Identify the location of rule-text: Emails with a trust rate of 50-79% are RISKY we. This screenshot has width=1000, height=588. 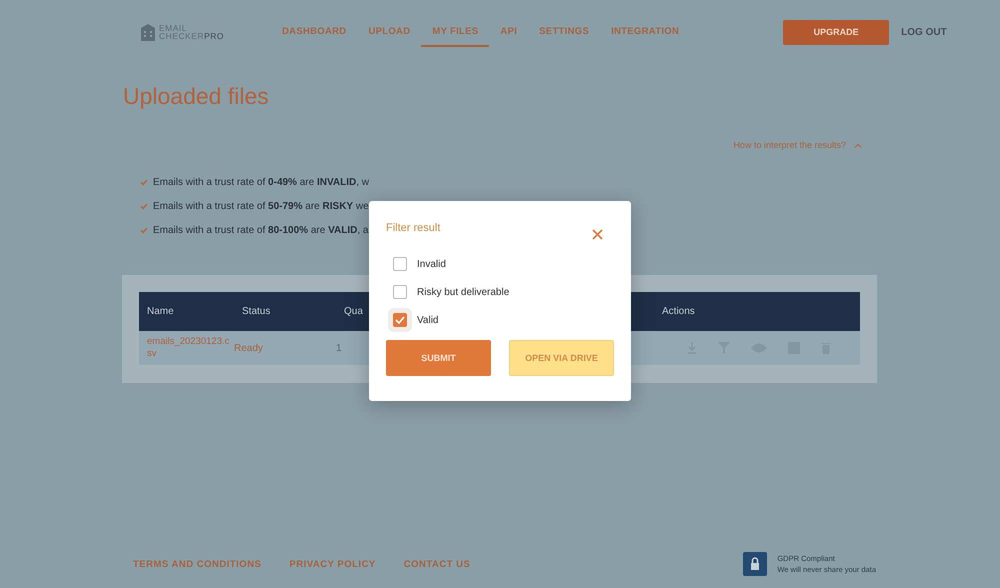
(261, 206).